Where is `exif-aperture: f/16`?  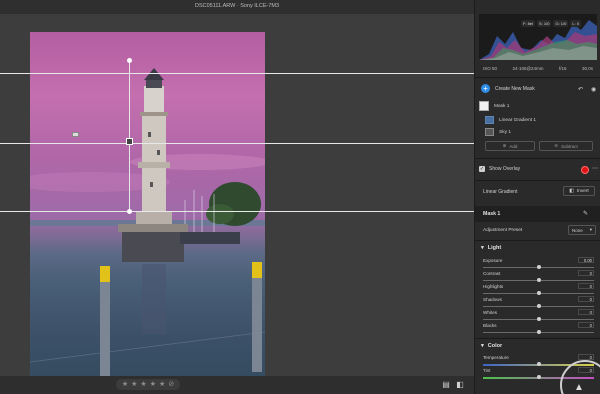
exif-aperture: f/16 is located at coordinates (563, 68).